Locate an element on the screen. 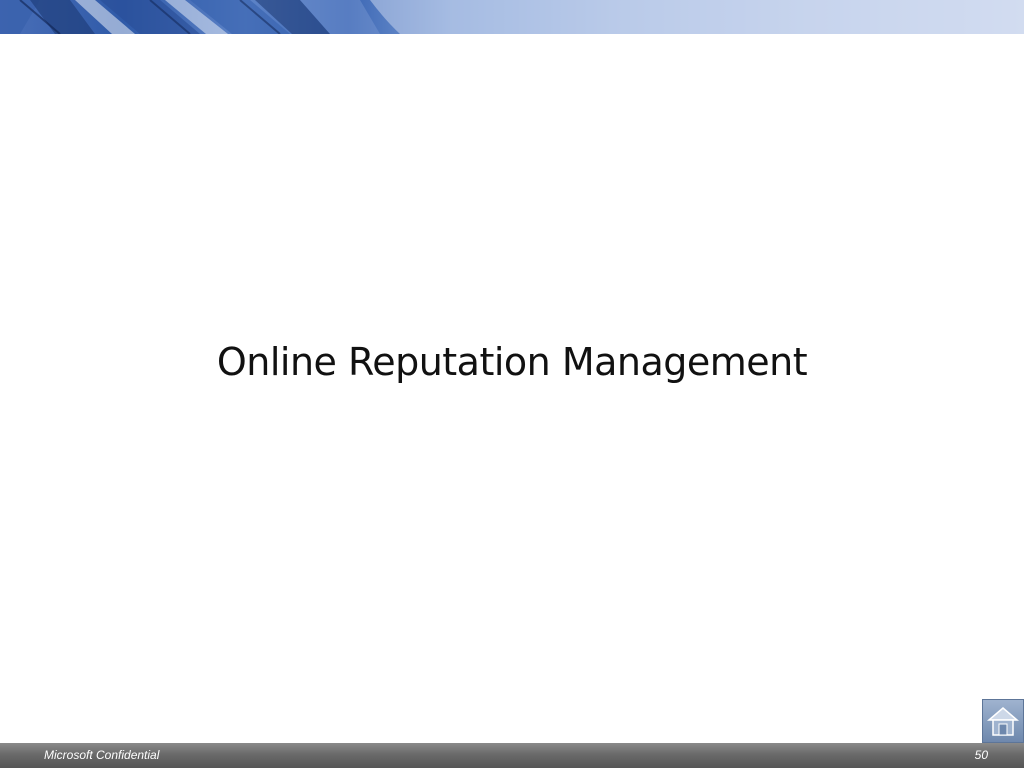 The image size is (1024, 768). building-graphic is located at coordinates (512, 17).